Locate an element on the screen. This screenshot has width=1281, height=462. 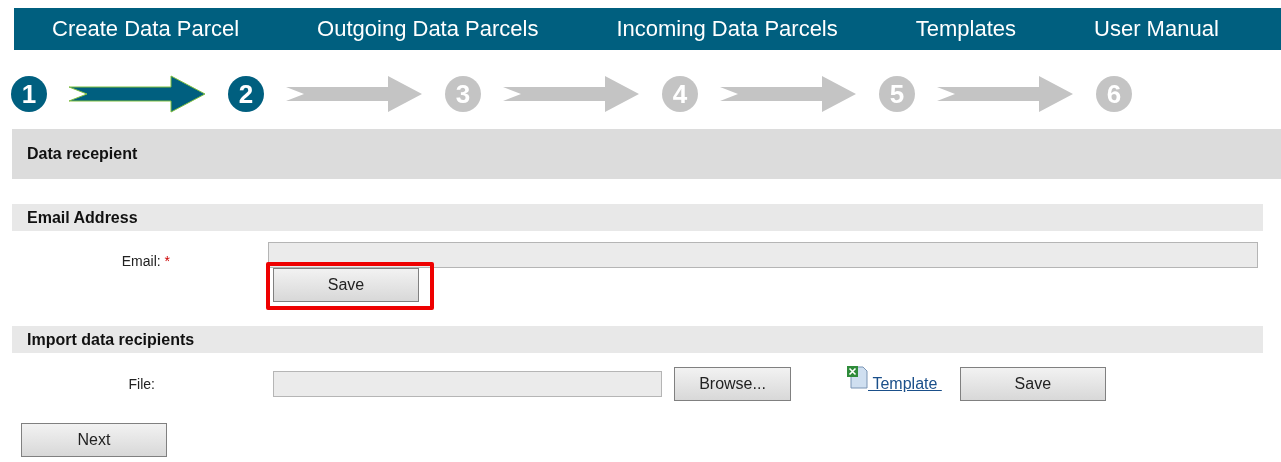
nav-link: User Manual is located at coordinates (1157, 29).